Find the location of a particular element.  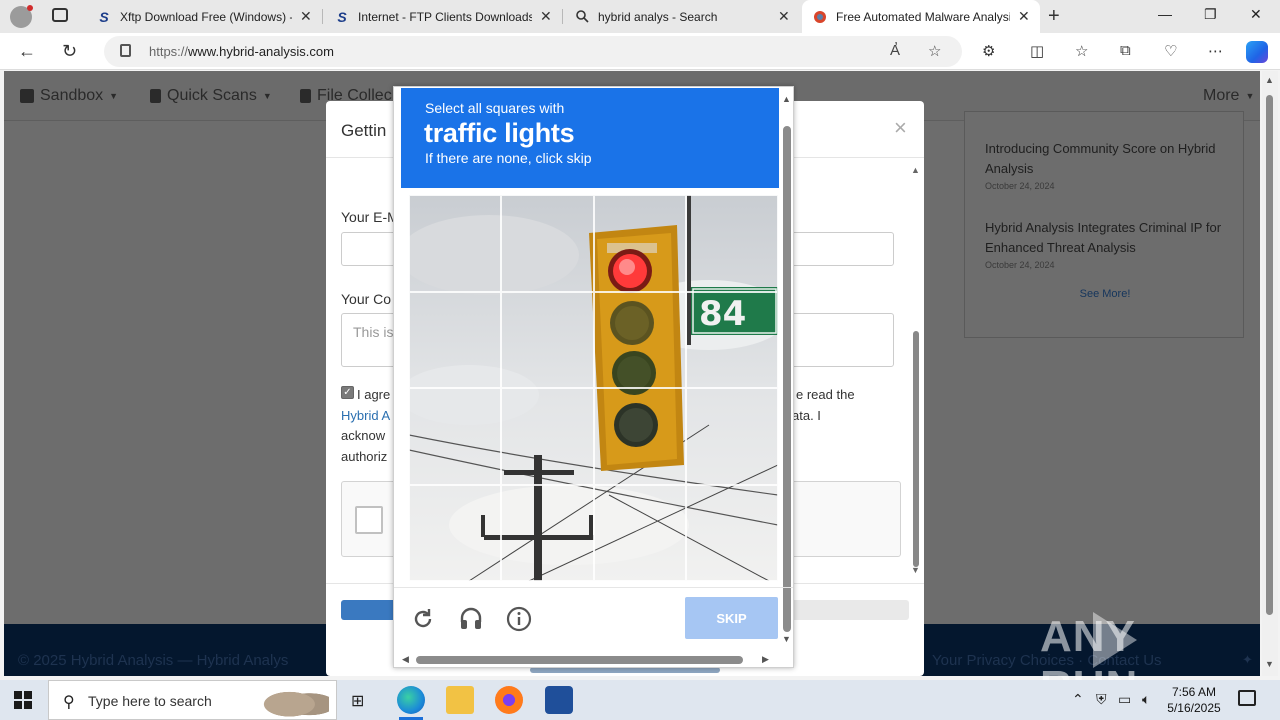

scroll-right-icon: ▶ is located at coordinates (765, 659).